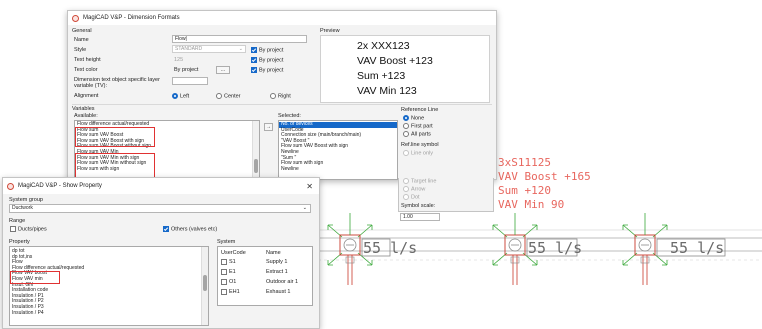 The width and height of the screenshot is (762, 329). What do you see at coordinates (255, 150) in the screenshot?
I see `available-scrollbar` at bounding box center [255, 150].